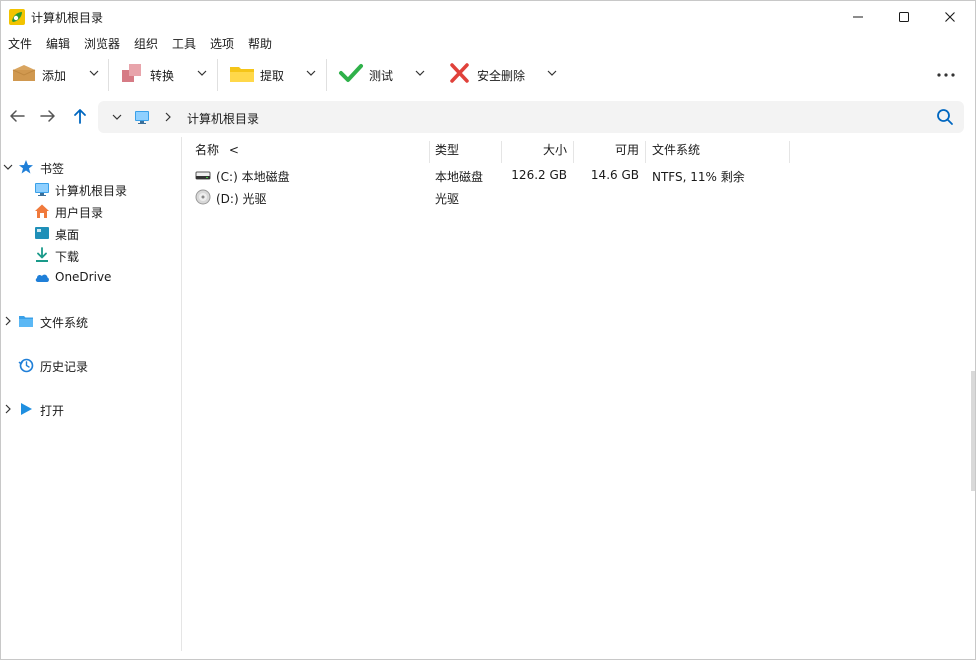 The image size is (976, 660). Describe the element at coordinates (493, 197) in the screenshot. I see `table-row: (D:) 光驱 光驱` at that location.